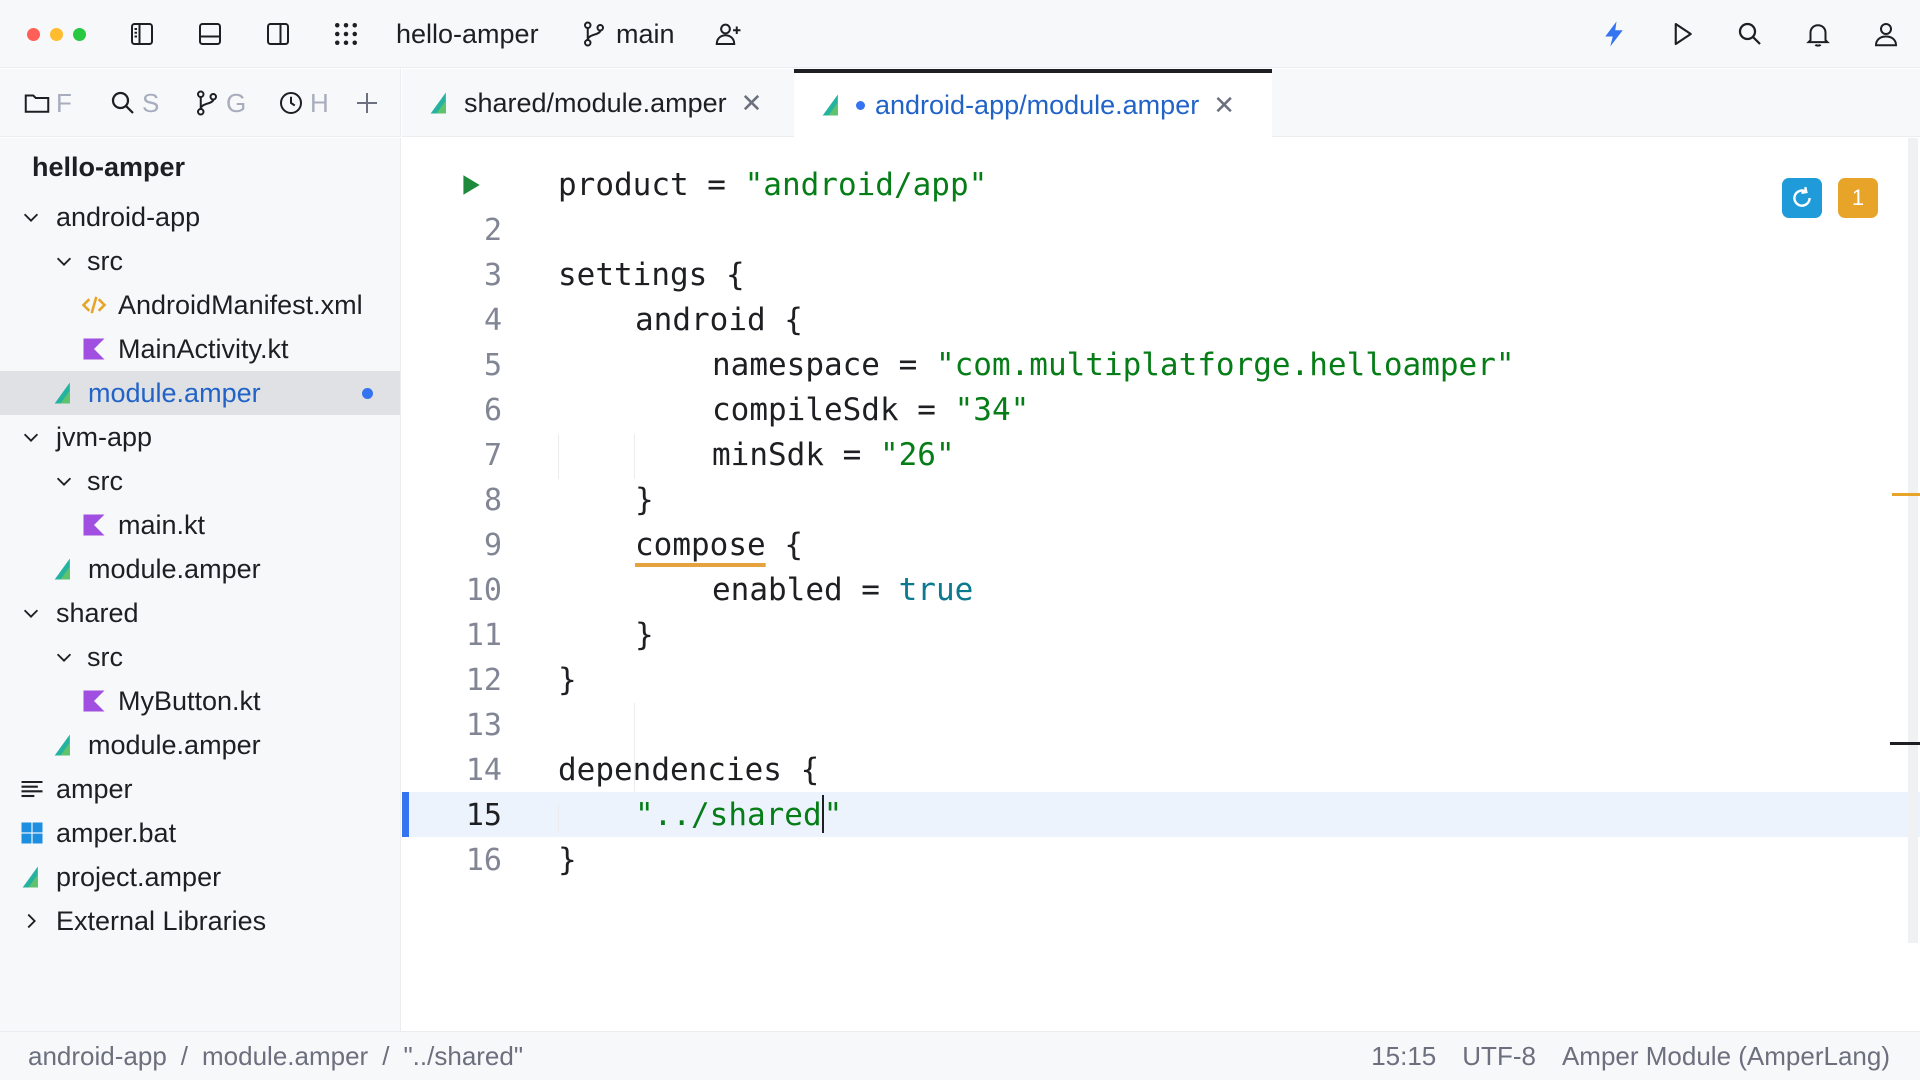  Describe the element at coordinates (463, 1056) in the screenshot. I see `breadcrumb-item: "../shared"` at that location.